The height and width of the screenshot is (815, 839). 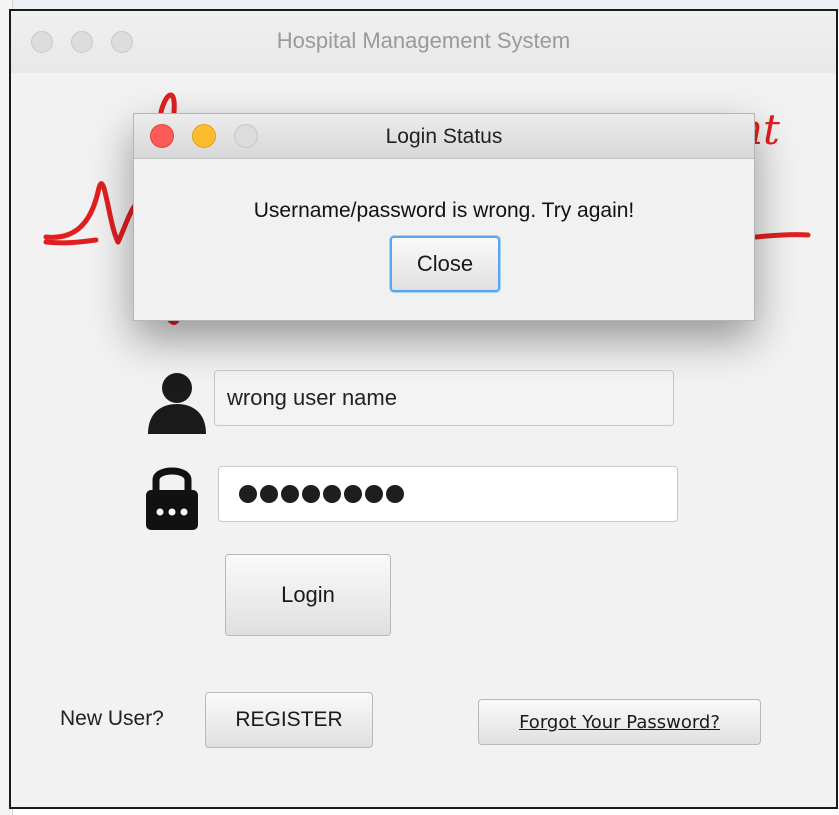 I want to click on forgot-password-button: Forgot Your Password?, so click(x=619, y=722).